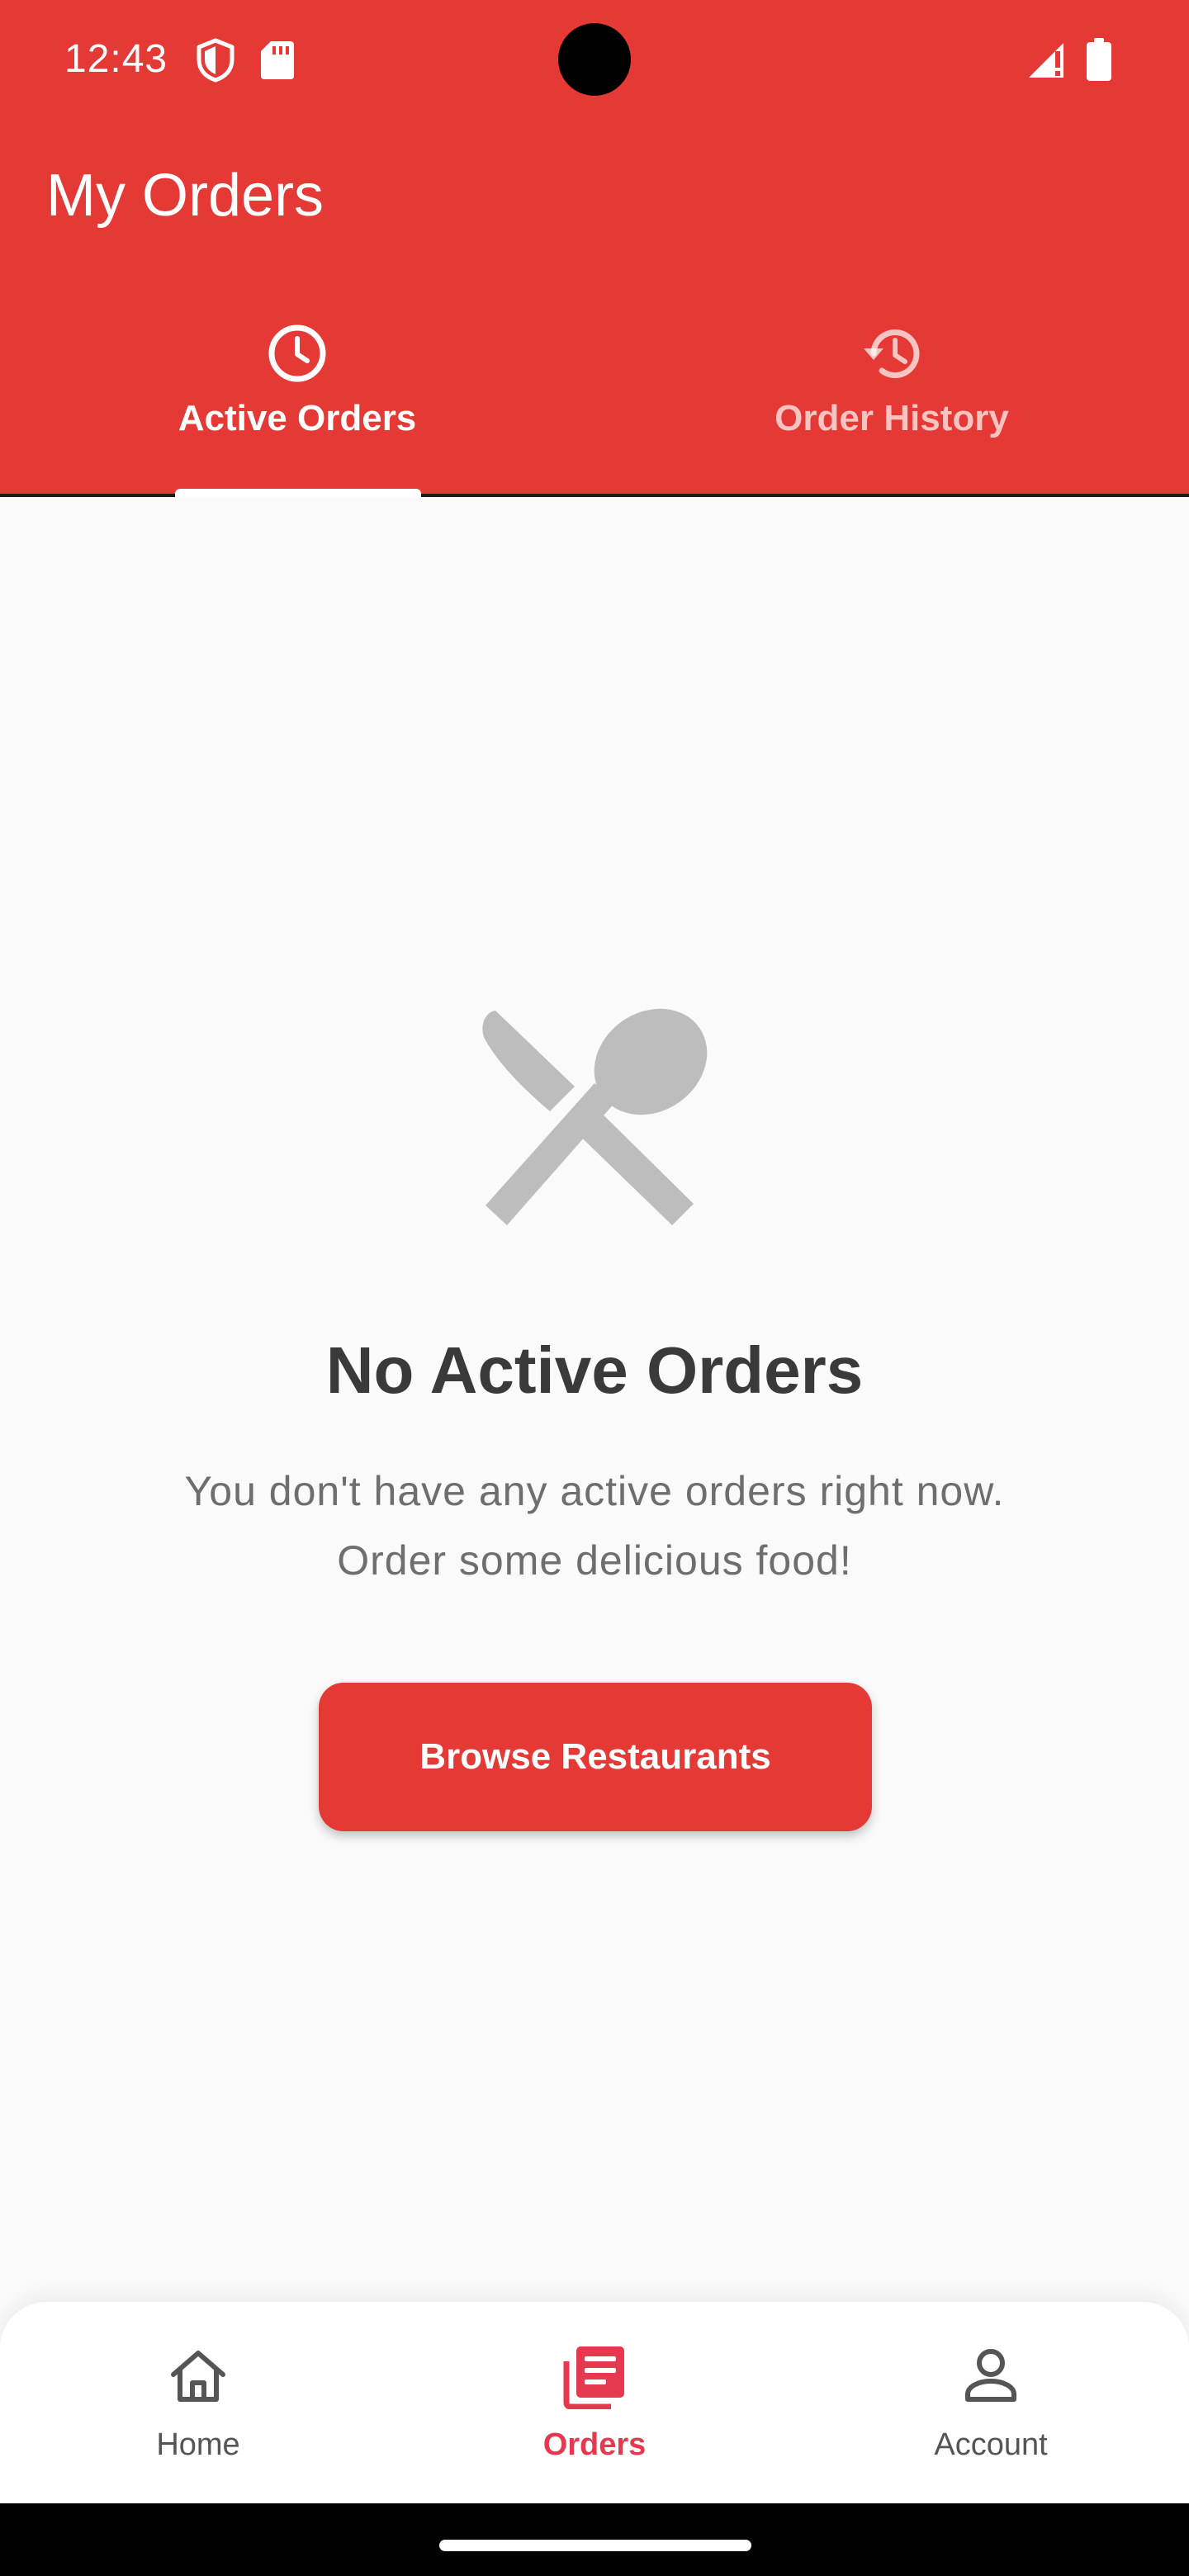 This screenshot has width=1189, height=2576. Describe the element at coordinates (277, 60) in the screenshot. I see `sd-card-icon` at that location.